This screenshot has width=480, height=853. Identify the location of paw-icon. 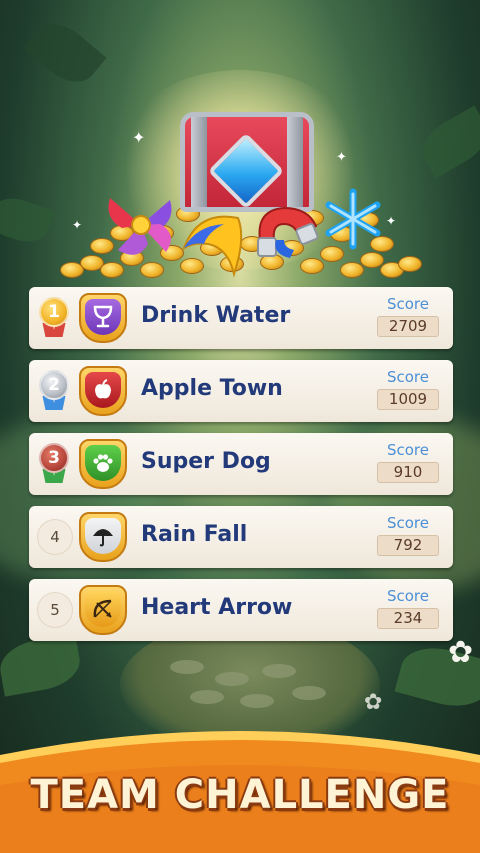
(103, 463).